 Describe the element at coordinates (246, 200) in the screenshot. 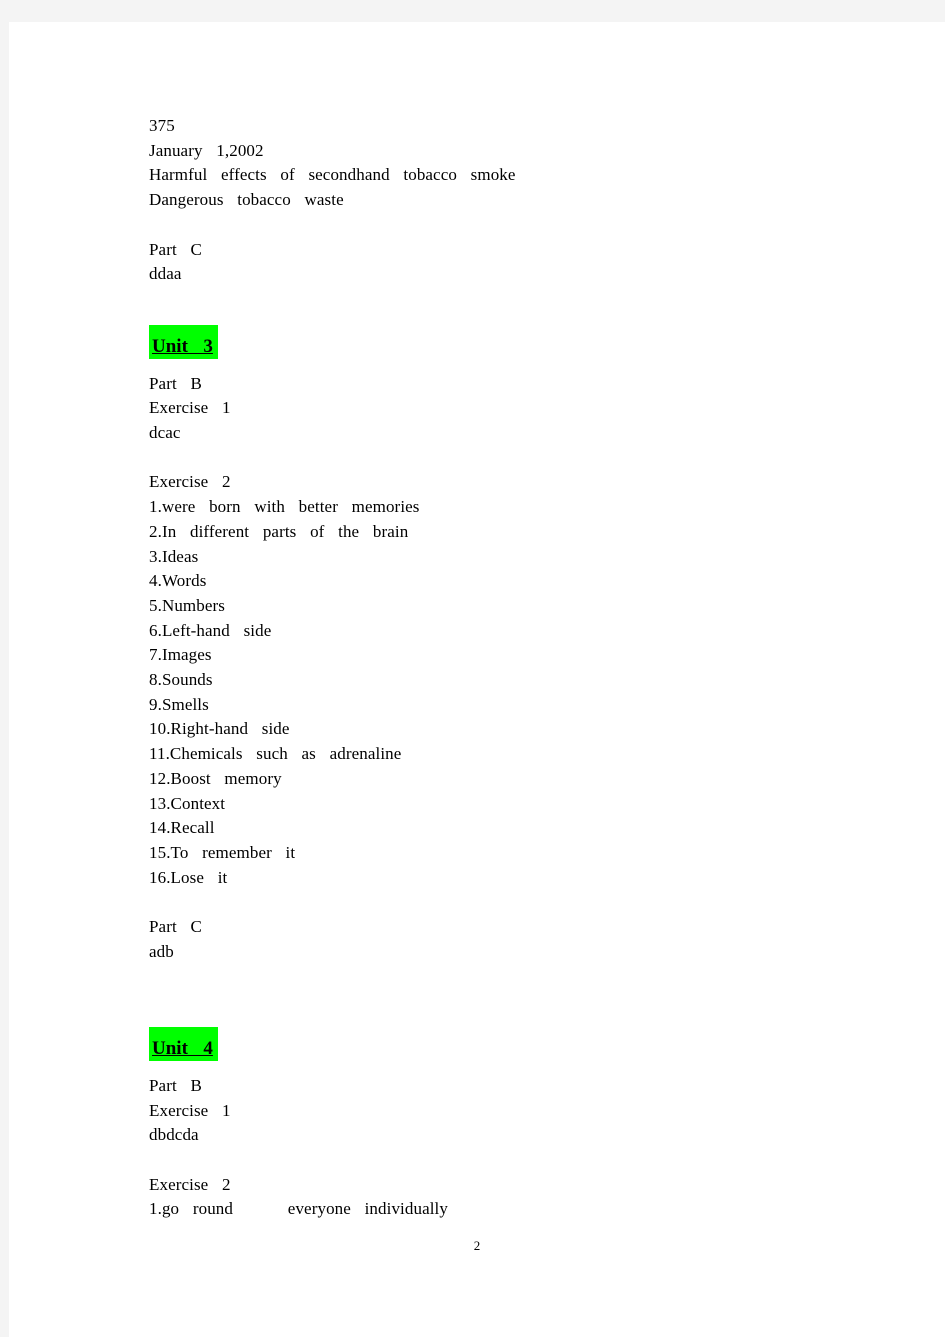

I see `answer-line: Dangerous tobacco waste` at that location.